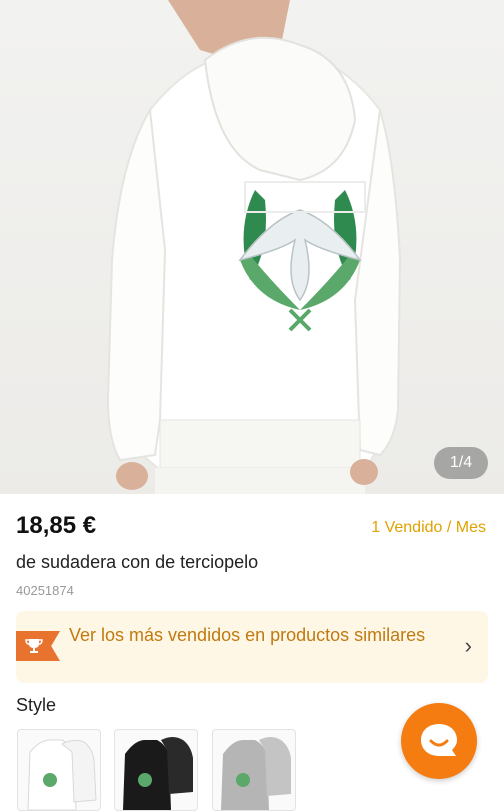 The width and height of the screenshot is (504, 811). Describe the element at coordinates (56, 525) in the screenshot. I see `product-price: 18,85 €` at that location.